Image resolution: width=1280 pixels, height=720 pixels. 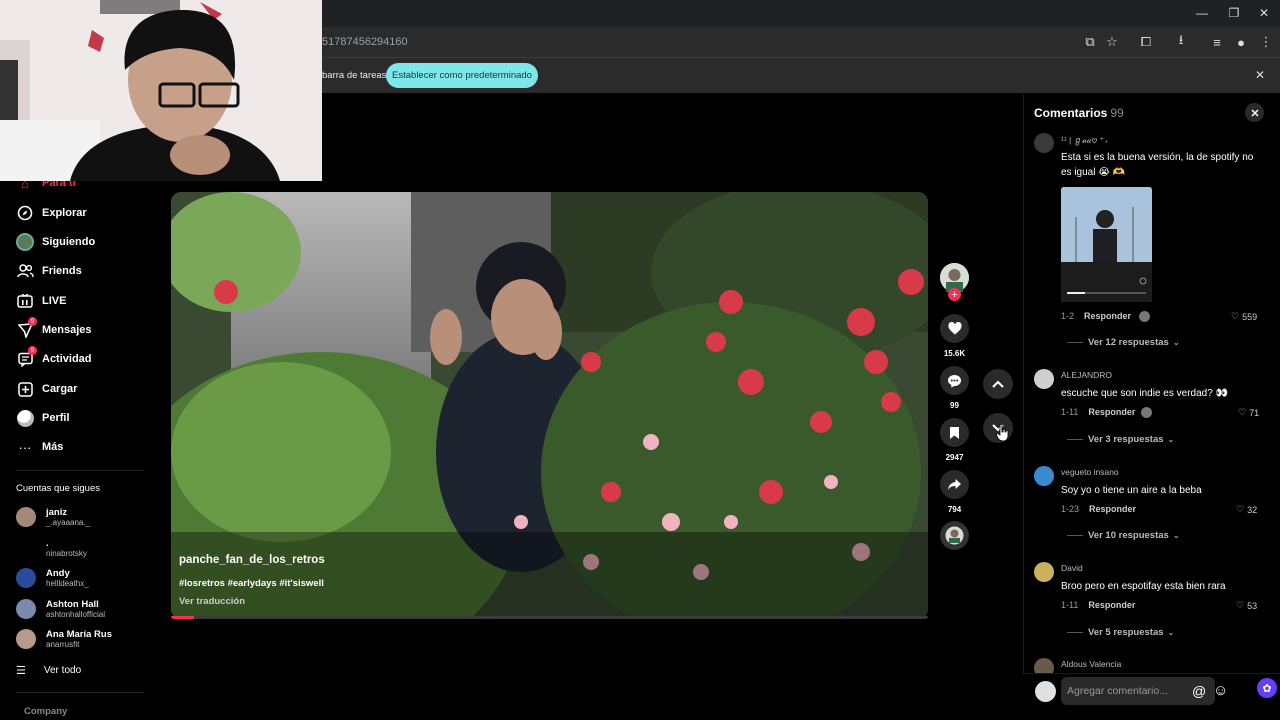 I want to click on heart-icon, so click(x=954, y=328).